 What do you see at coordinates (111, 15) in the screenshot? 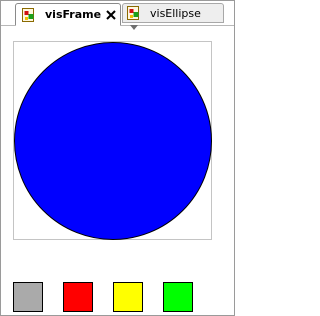
I see `close-icon` at bounding box center [111, 15].